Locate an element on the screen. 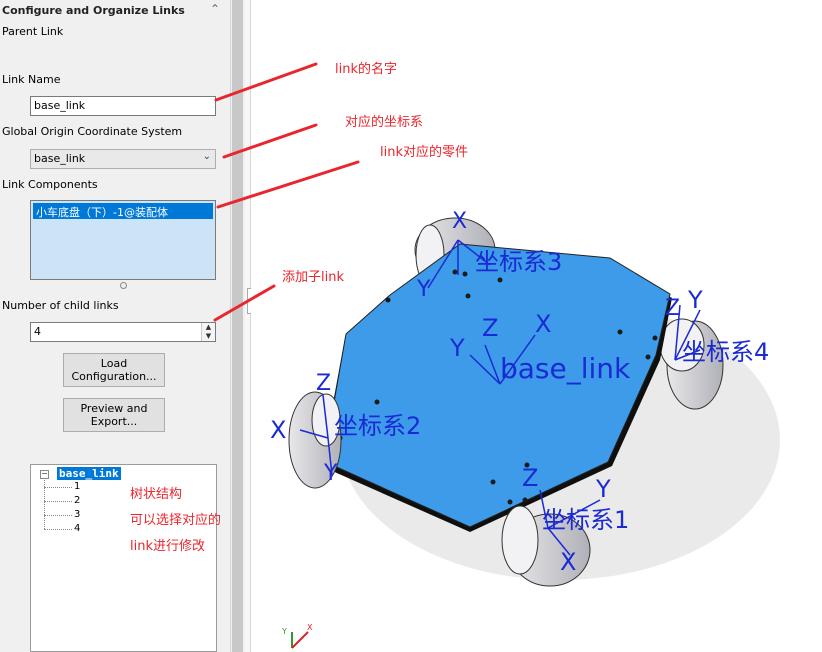 This screenshot has height=652, width=822. base-axis-y: Y is located at coordinates (457, 348).